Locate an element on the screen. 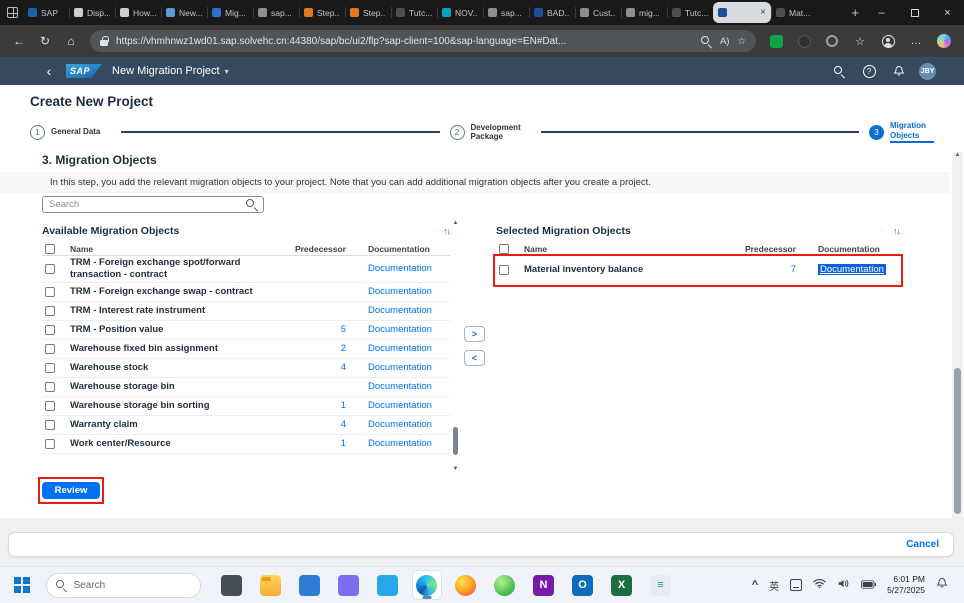 The height and width of the screenshot is (603, 964). home-icon: ⌂ is located at coordinates (71, 41).